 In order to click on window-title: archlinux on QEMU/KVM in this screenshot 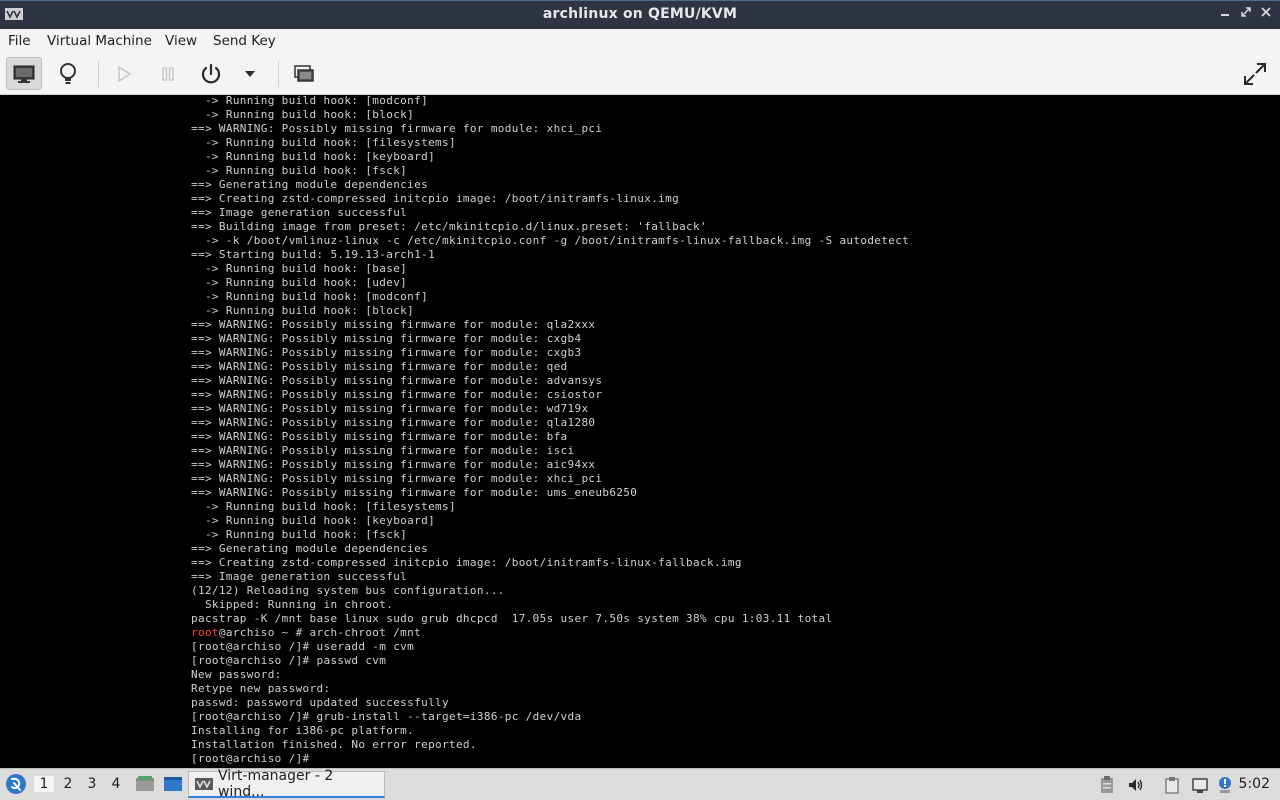, I will do `click(640, 14)`.